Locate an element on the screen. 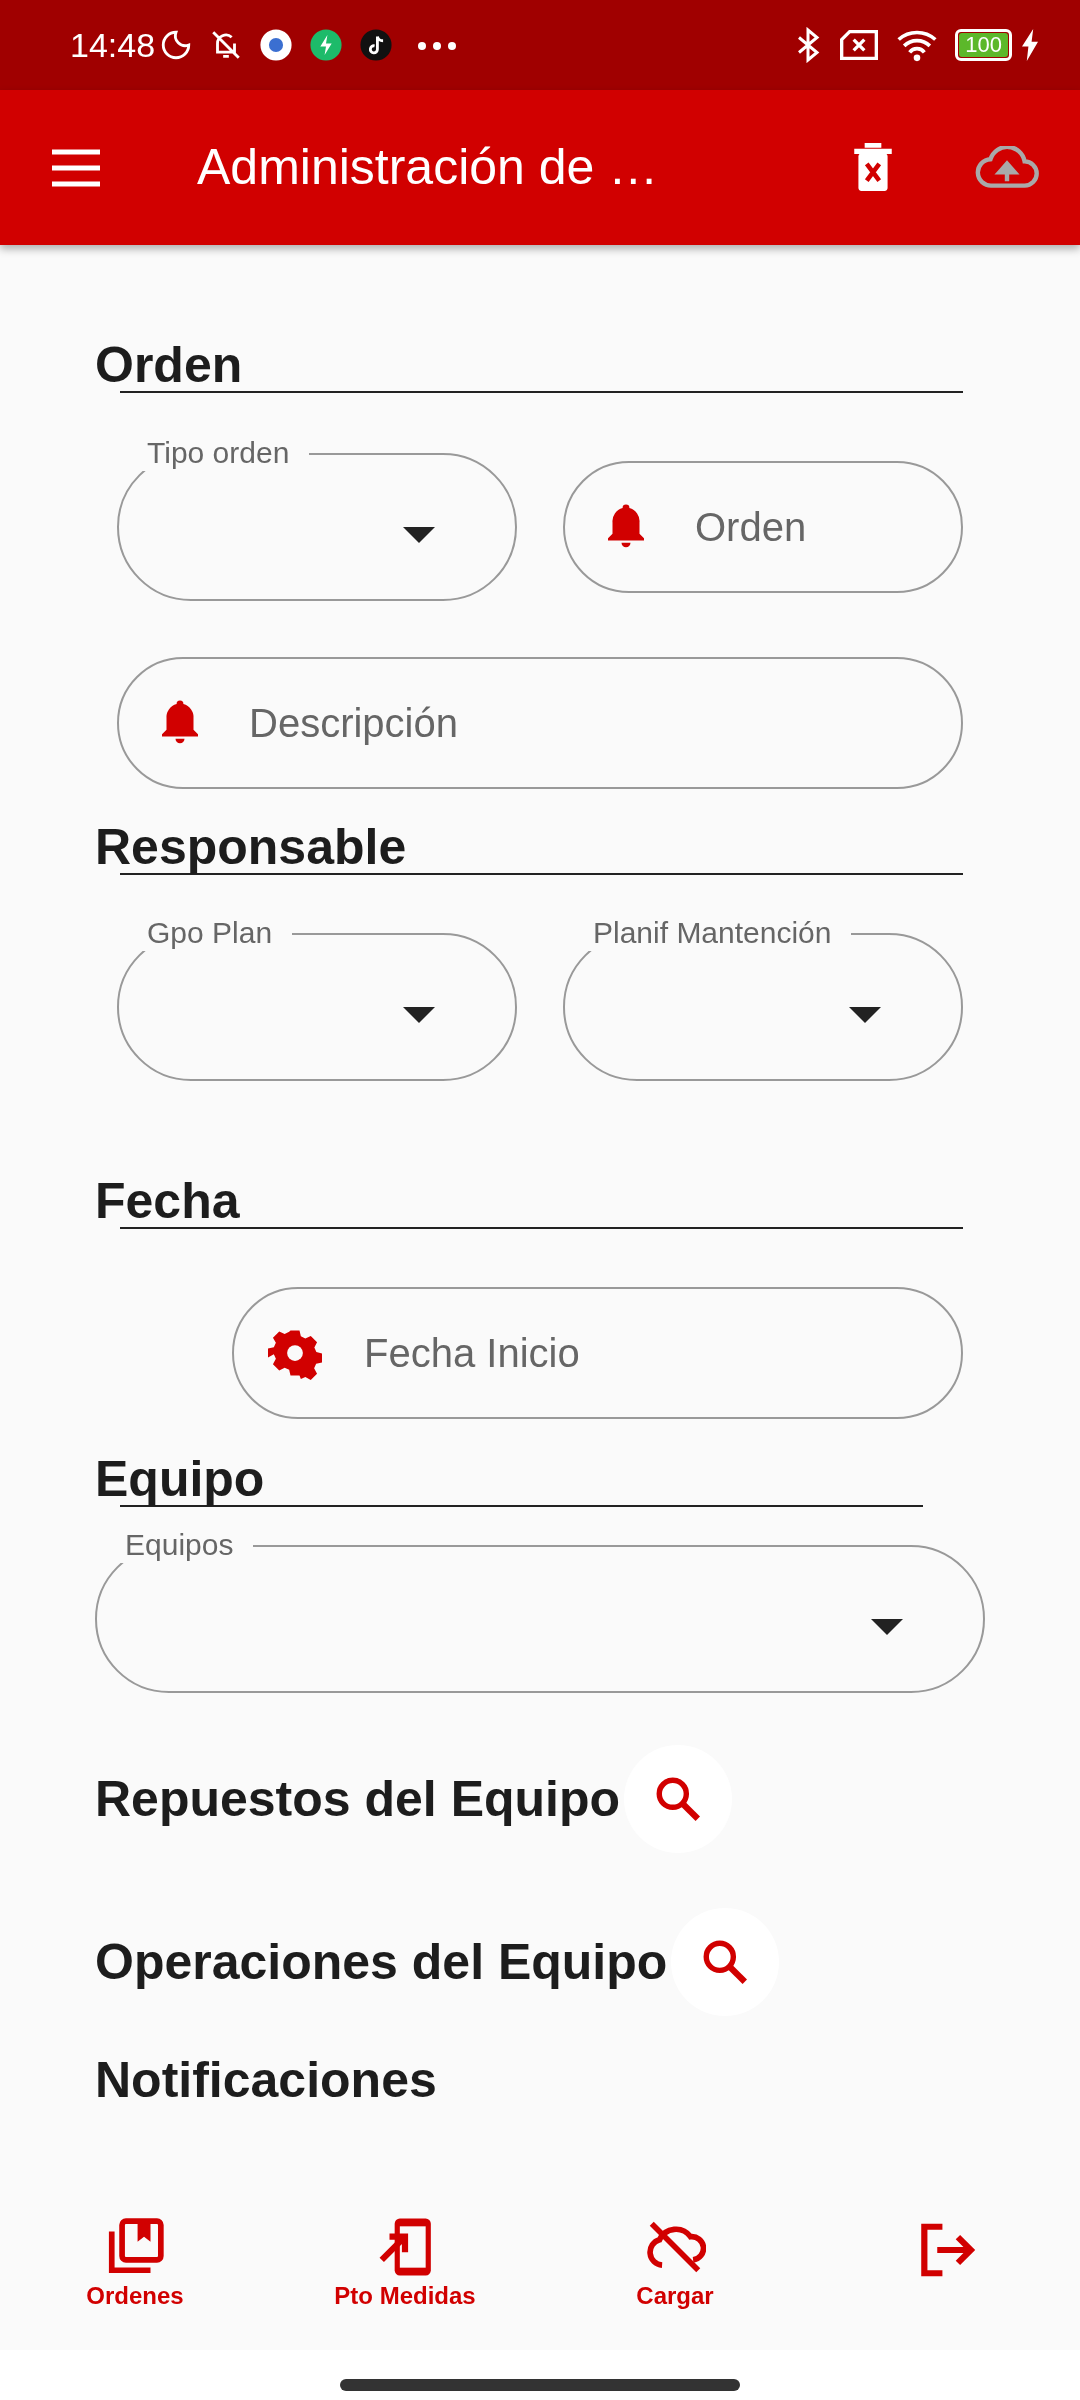  section-heading: Repuestos del Equipo is located at coordinates (358, 1799).